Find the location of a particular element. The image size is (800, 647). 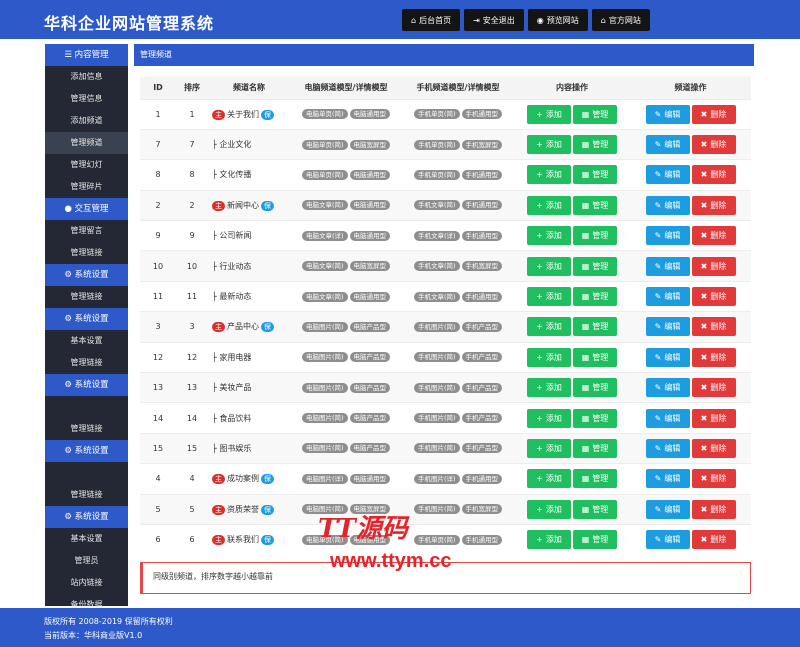

sidebar-item: 管理频道 is located at coordinates (86, 143).